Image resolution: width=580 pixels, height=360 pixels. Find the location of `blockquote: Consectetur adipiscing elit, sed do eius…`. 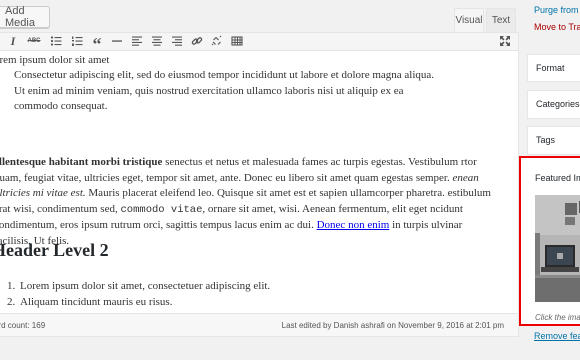

blockquote: Consectetur adipiscing elit, sed do eius… is located at coordinates (224, 90).